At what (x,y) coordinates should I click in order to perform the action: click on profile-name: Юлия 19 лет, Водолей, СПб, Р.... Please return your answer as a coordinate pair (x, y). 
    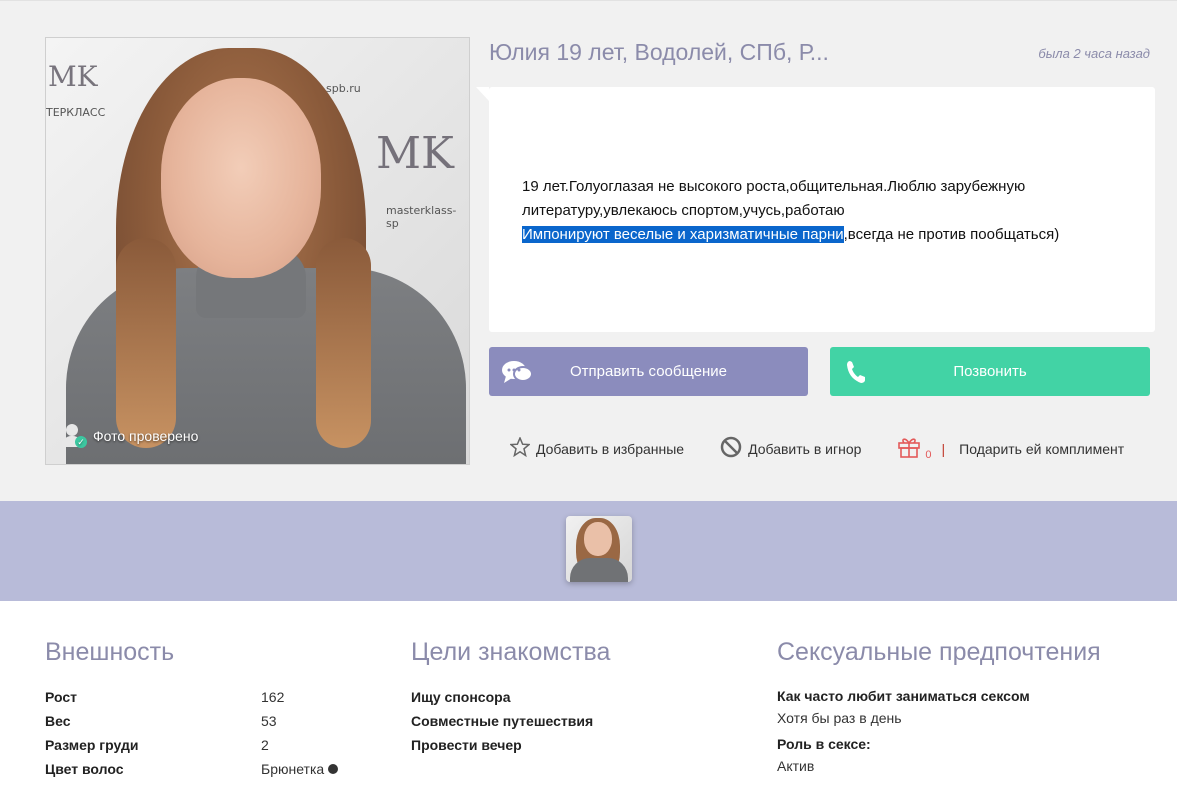
    Looking at the image, I should click on (659, 52).